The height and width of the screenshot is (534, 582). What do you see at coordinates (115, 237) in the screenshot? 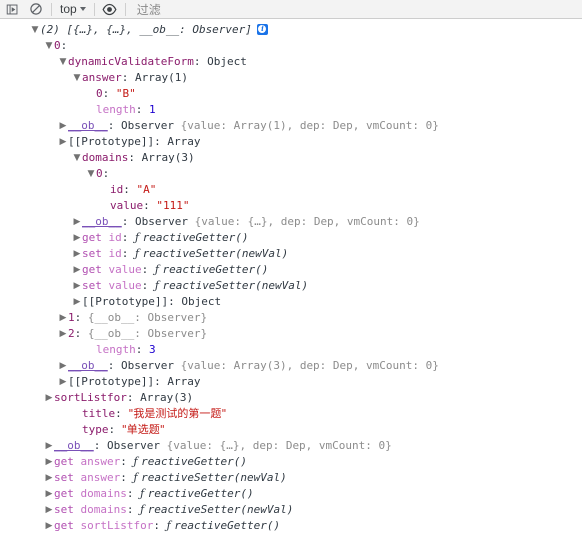
I see `token-accessor: id` at bounding box center [115, 237].